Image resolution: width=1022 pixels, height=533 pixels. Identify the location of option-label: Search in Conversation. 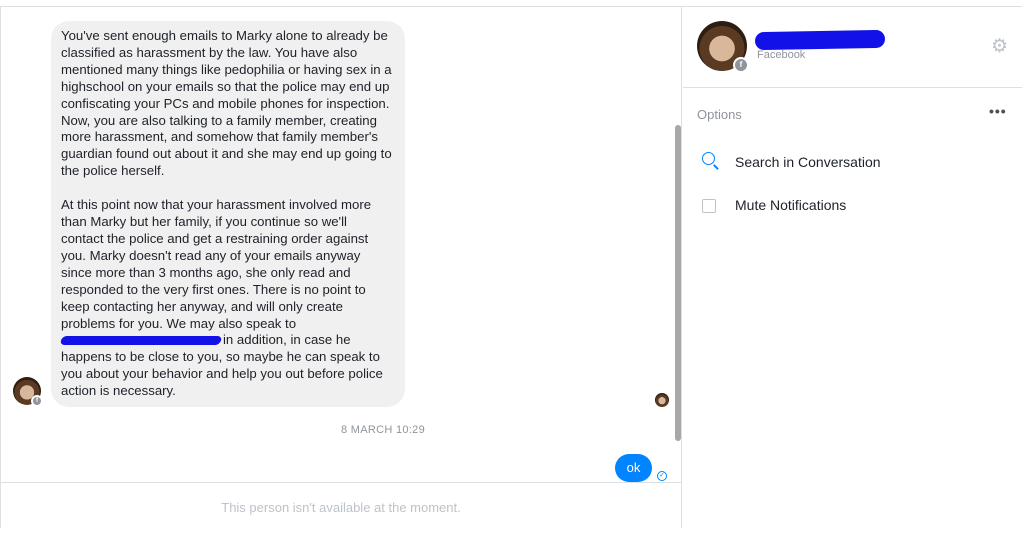
(808, 162).